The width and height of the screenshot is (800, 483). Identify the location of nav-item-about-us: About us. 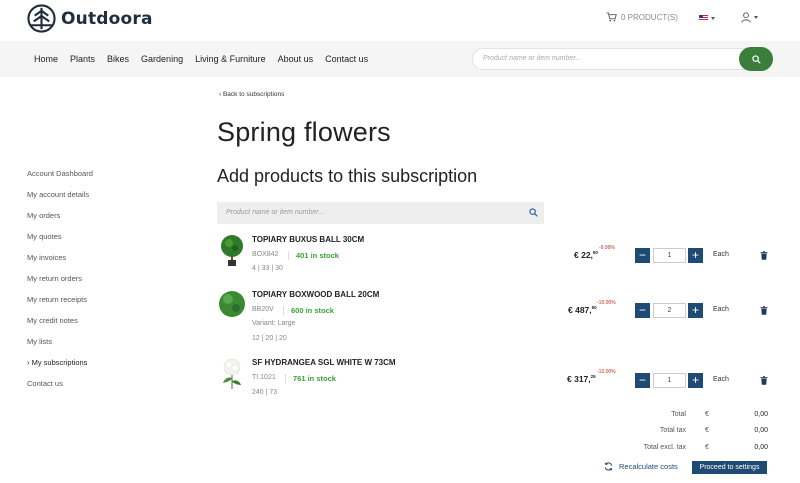
(296, 59).